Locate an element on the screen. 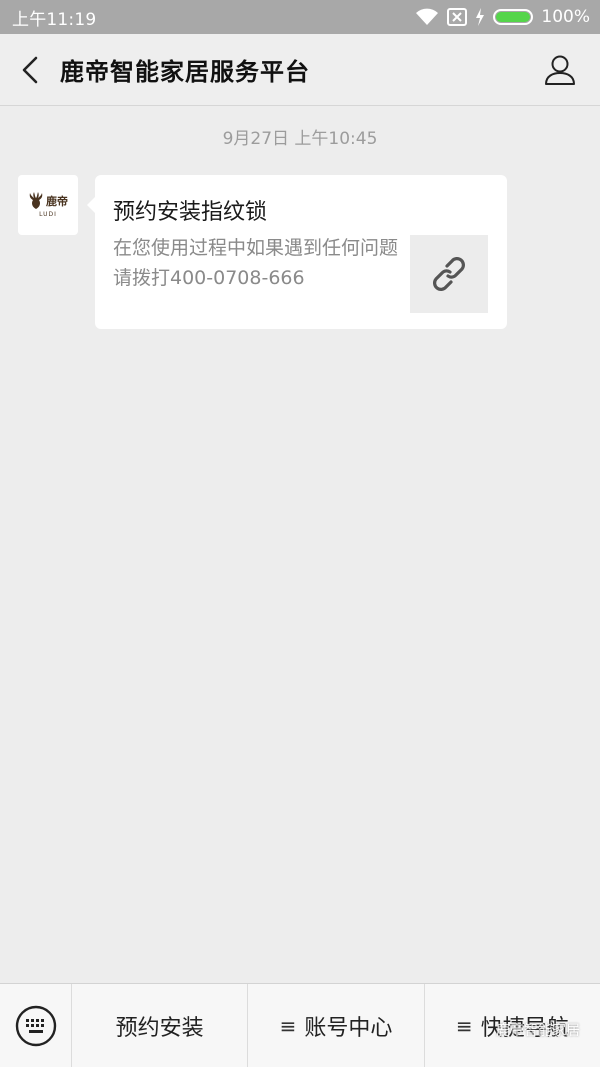 This screenshot has height=1067, width=600. status-icons: 100% is located at coordinates (502, 17).